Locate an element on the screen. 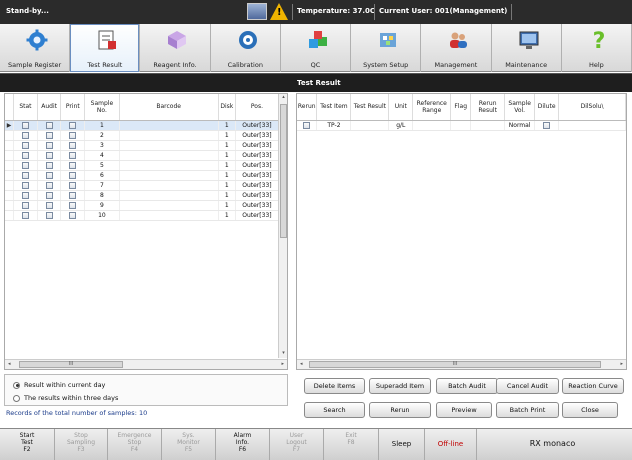  fkey-f8: Exit F8 is located at coordinates (351, 444).